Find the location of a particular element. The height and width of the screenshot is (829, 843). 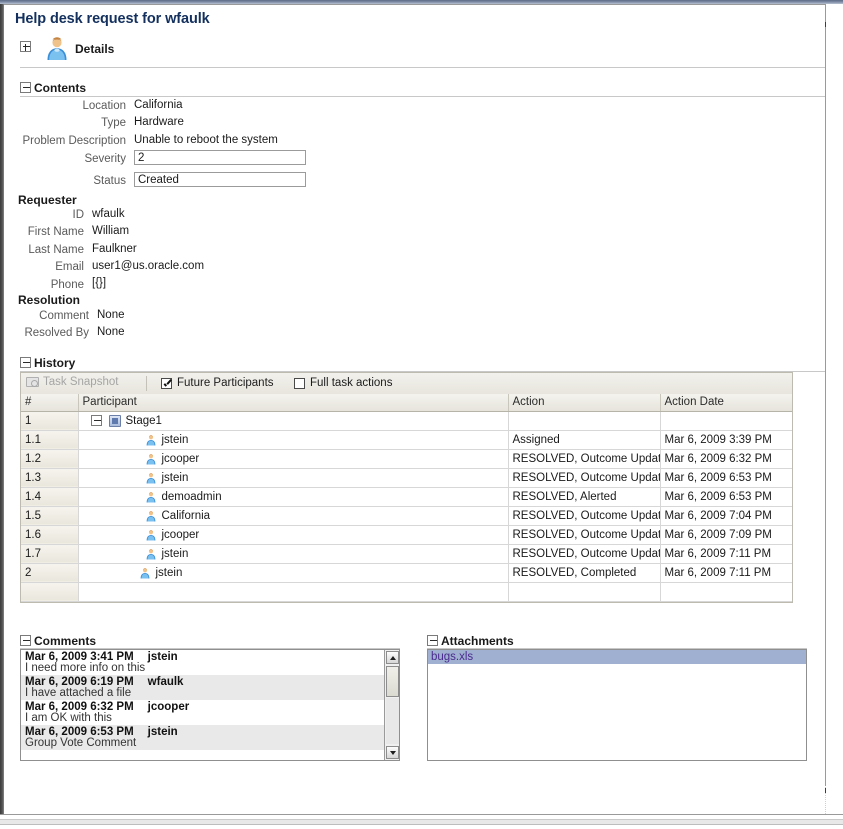

comments-scrollbar is located at coordinates (391, 705).